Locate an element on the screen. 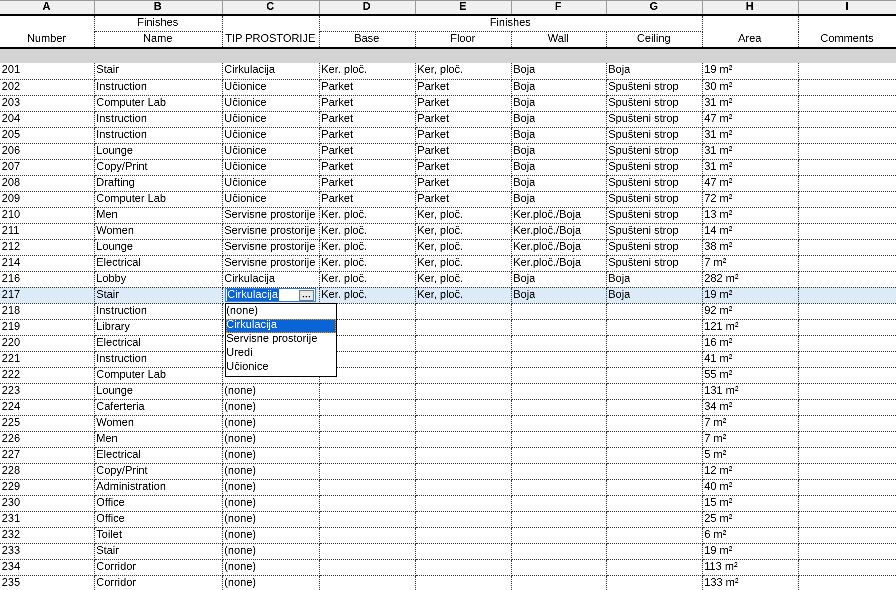 The image size is (896, 590). table-row: 203 Computer Lab Učionice Parket Parket Boja Spušteni strop 31 m² is located at coordinates (448, 103).